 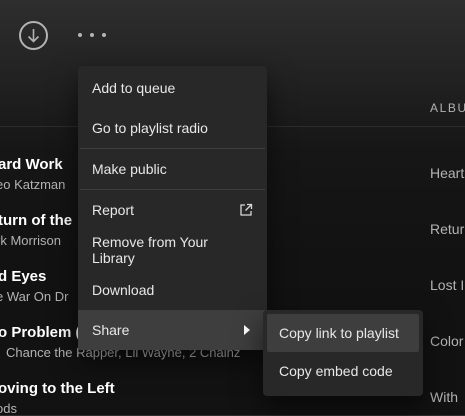 I want to click on download-button, so click(x=33, y=35).